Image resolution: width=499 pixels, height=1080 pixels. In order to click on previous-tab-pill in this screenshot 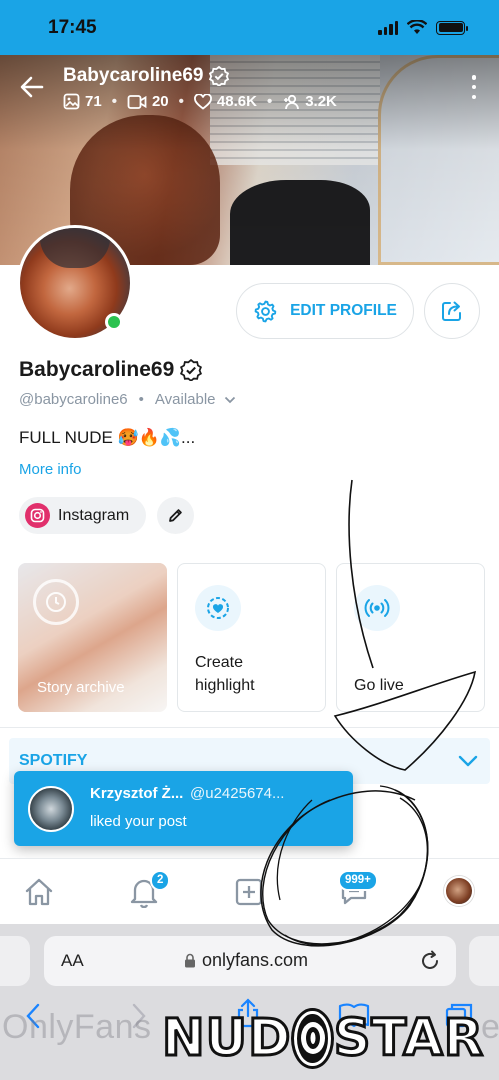, I will do `click(15, 961)`.